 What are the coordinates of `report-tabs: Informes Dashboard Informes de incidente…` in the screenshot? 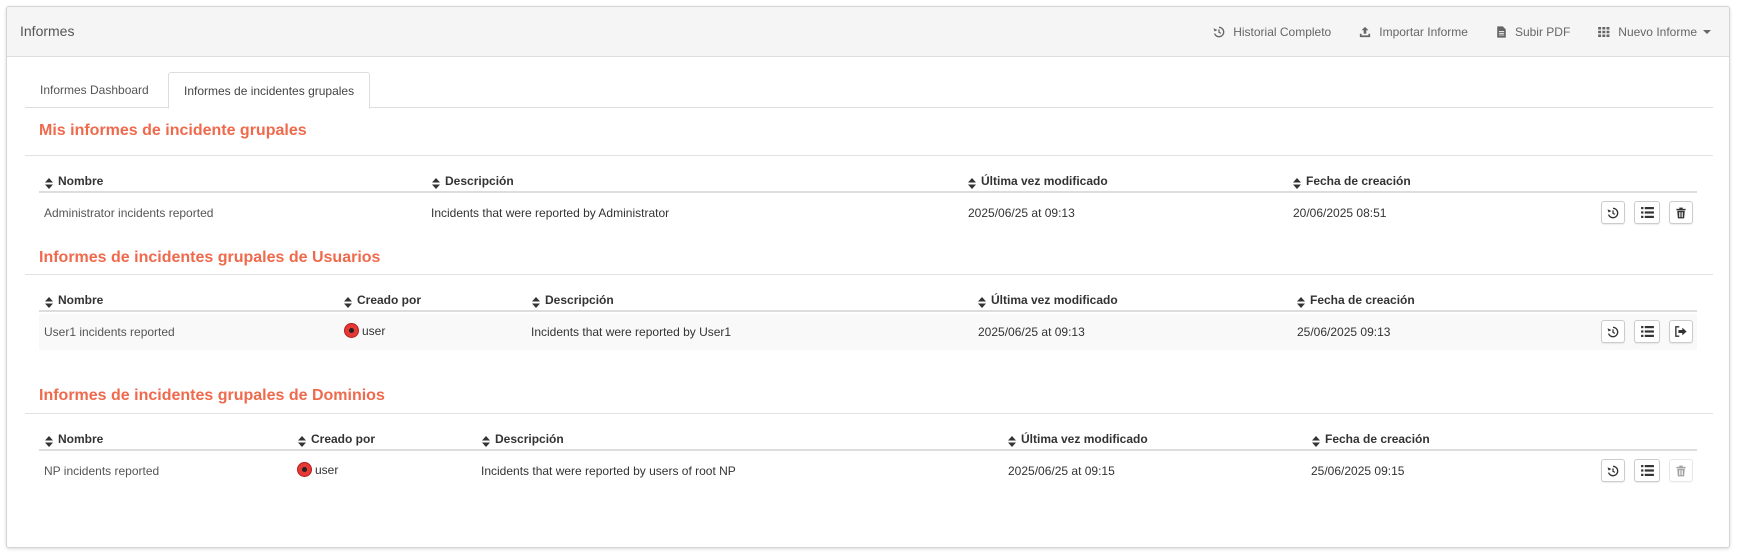 It's located at (869, 90).